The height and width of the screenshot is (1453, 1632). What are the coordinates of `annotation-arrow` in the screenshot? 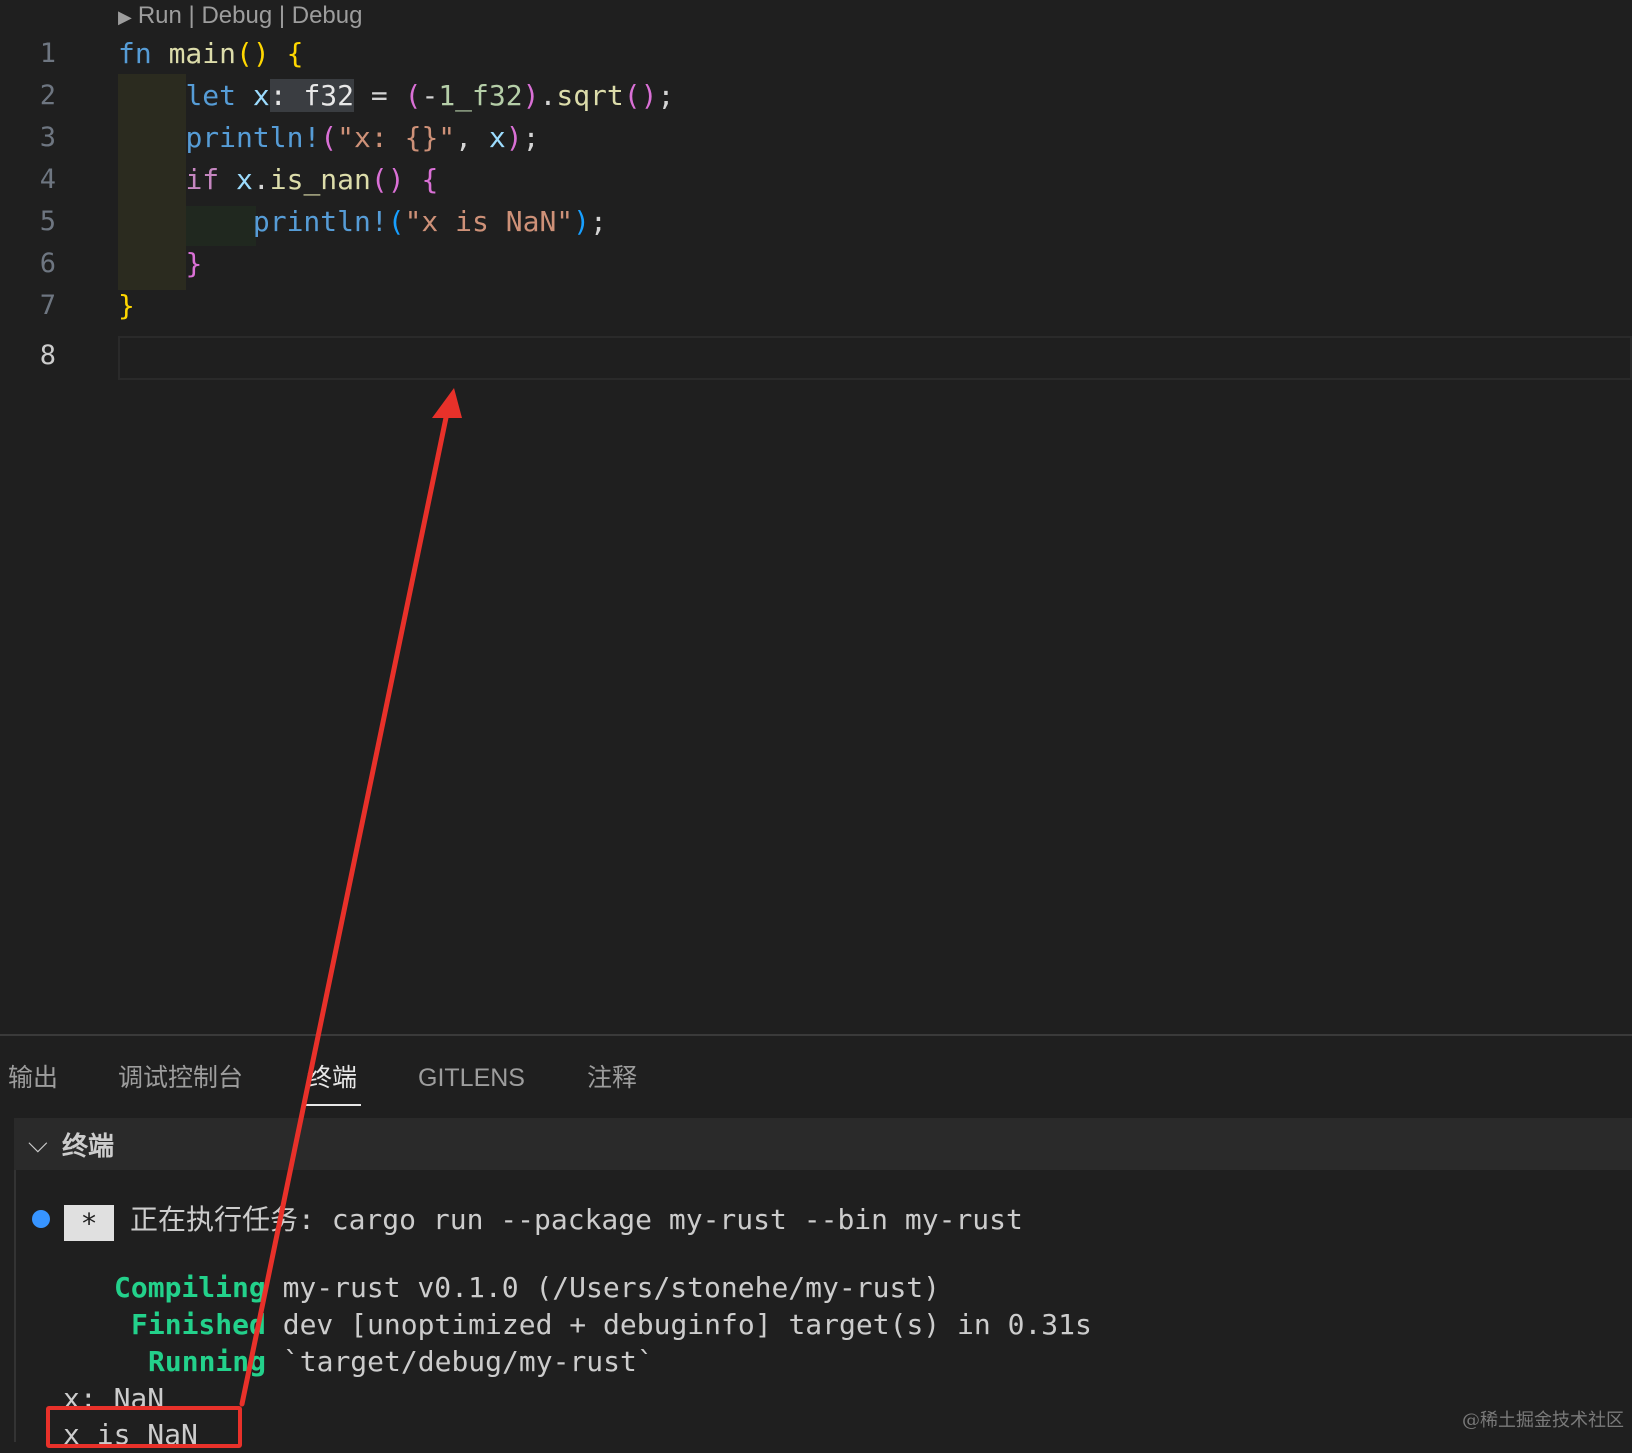 It's located at (350, 897).